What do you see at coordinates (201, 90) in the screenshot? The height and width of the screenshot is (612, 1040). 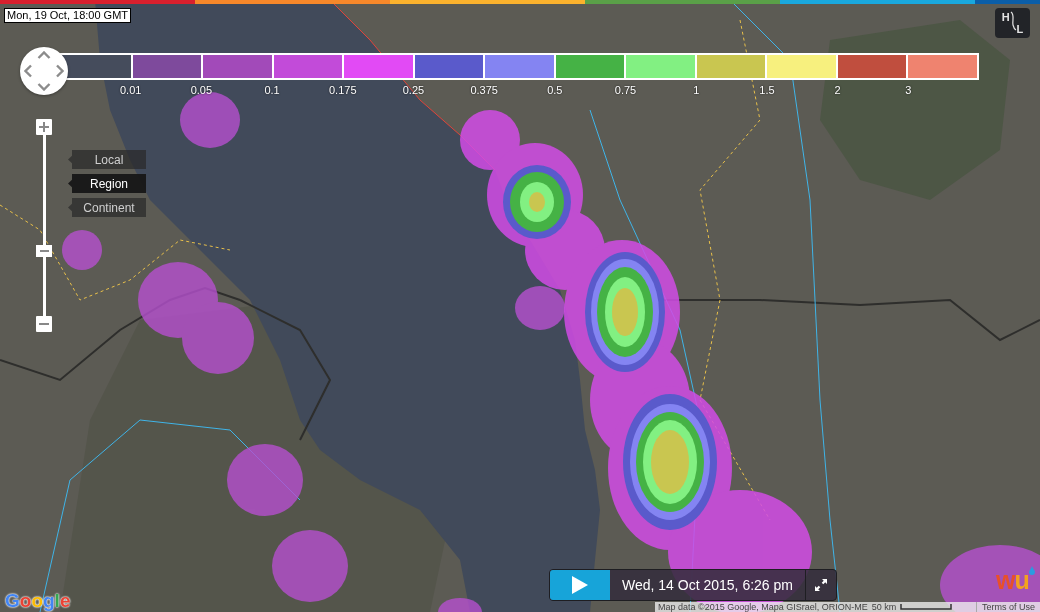 I see `legend-label: 0.05` at bounding box center [201, 90].